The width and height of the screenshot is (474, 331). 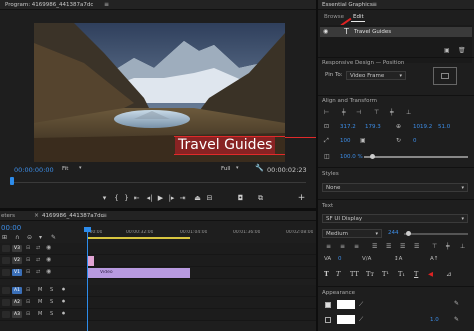 What do you see at coordinates (436, 233) in the screenshot?
I see `font-size-slider` at bounding box center [436, 233].